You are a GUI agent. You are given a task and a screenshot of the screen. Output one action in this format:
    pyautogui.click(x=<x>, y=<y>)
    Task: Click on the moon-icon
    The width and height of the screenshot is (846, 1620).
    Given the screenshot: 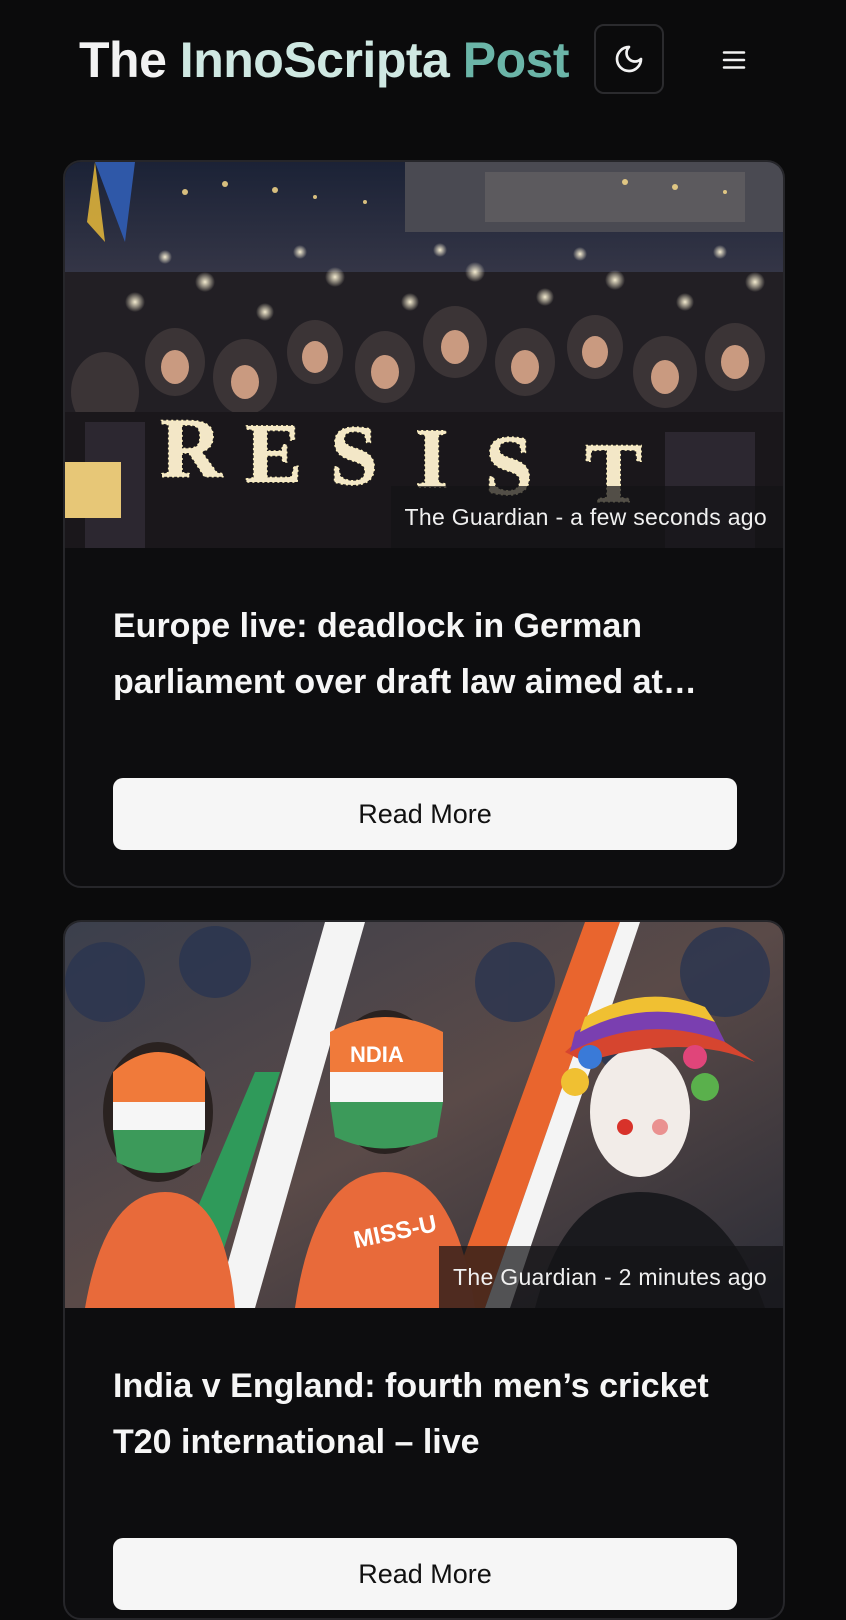 What is the action you would take?
    pyautogui.click(x=629, y=59)
    